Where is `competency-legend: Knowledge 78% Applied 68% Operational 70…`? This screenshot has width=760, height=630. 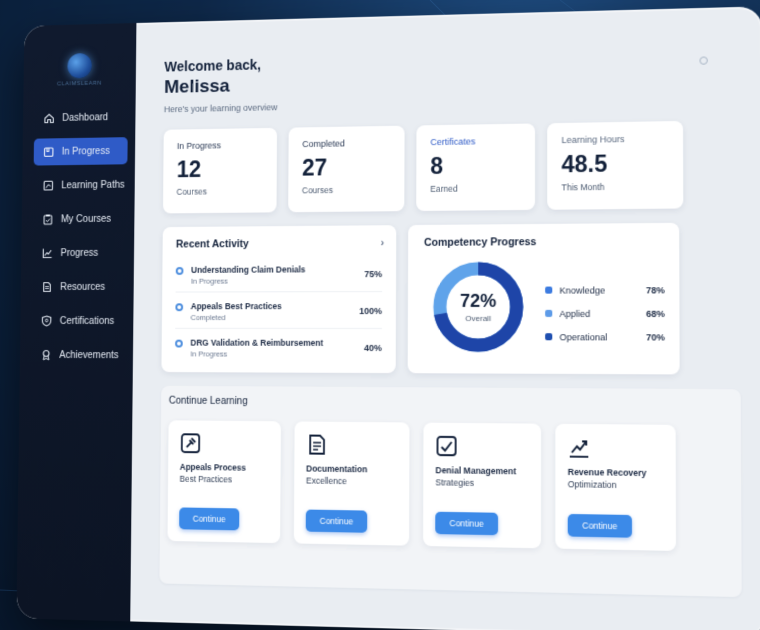
competency-legend: Knowledge 78% Applied 68% Operational 70… is located at coordinates (605, 313).